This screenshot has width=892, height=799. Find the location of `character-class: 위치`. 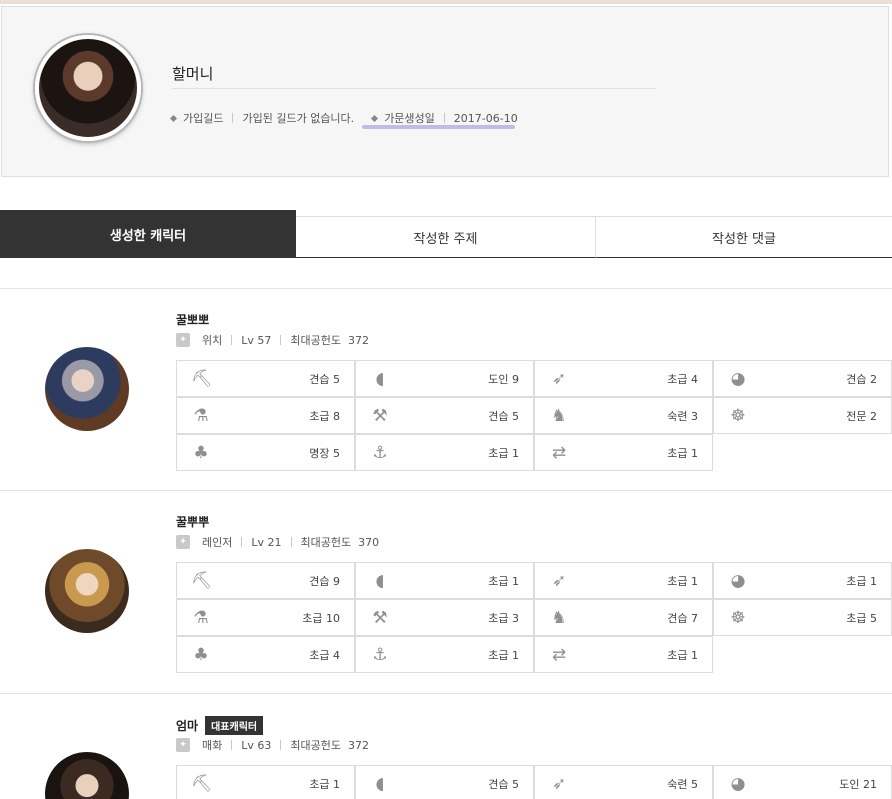

character-class: 위치 is located at coordinates (212, 340).